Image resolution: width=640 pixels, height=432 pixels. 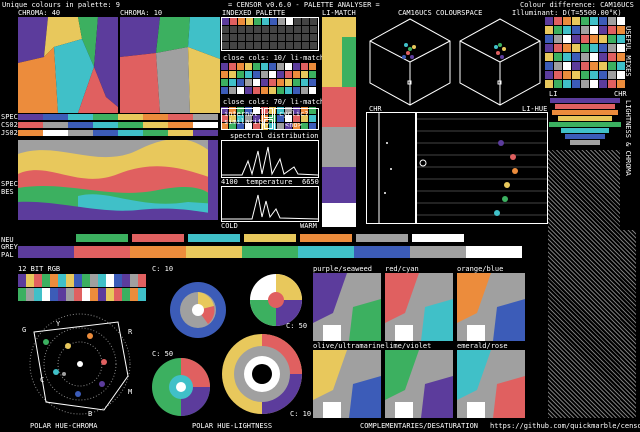 I want to click on useful-mixes-label: USEFUL MIXES, so click(x=628, y=51).